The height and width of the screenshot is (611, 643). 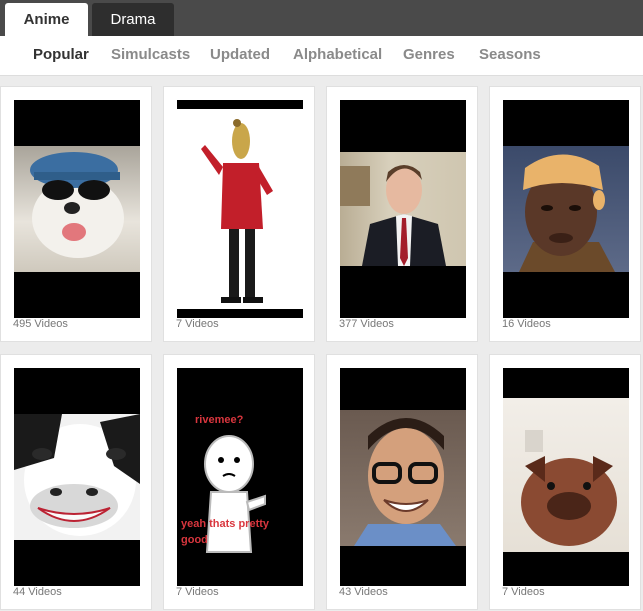 I want to click on subnav-genres: Genres, so click(x=429, y=56).